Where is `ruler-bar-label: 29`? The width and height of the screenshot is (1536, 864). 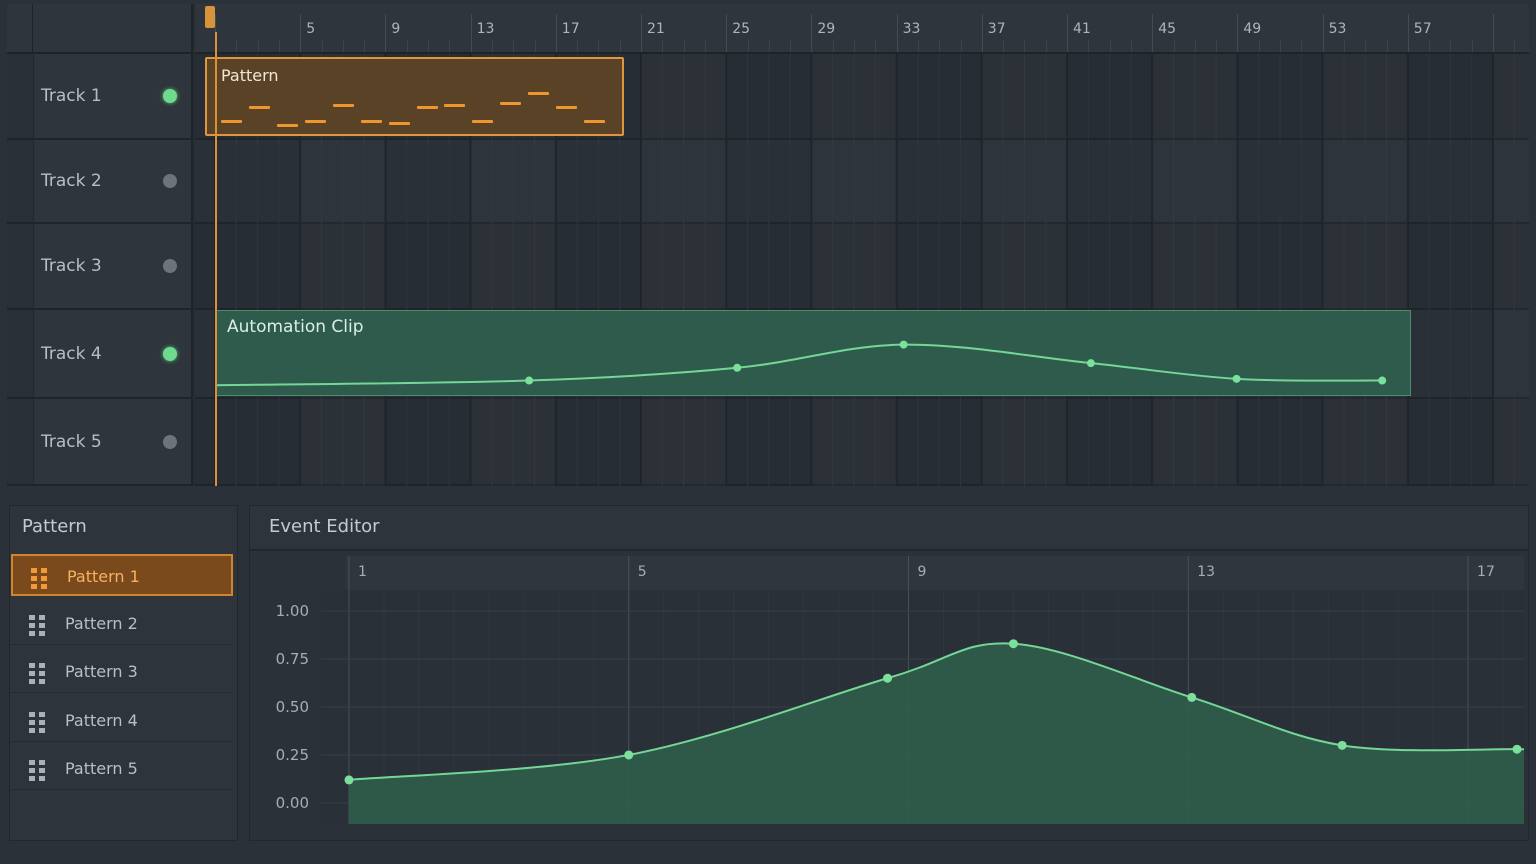
ruler-bar-label: 29 is located at coordinates (826, 29).